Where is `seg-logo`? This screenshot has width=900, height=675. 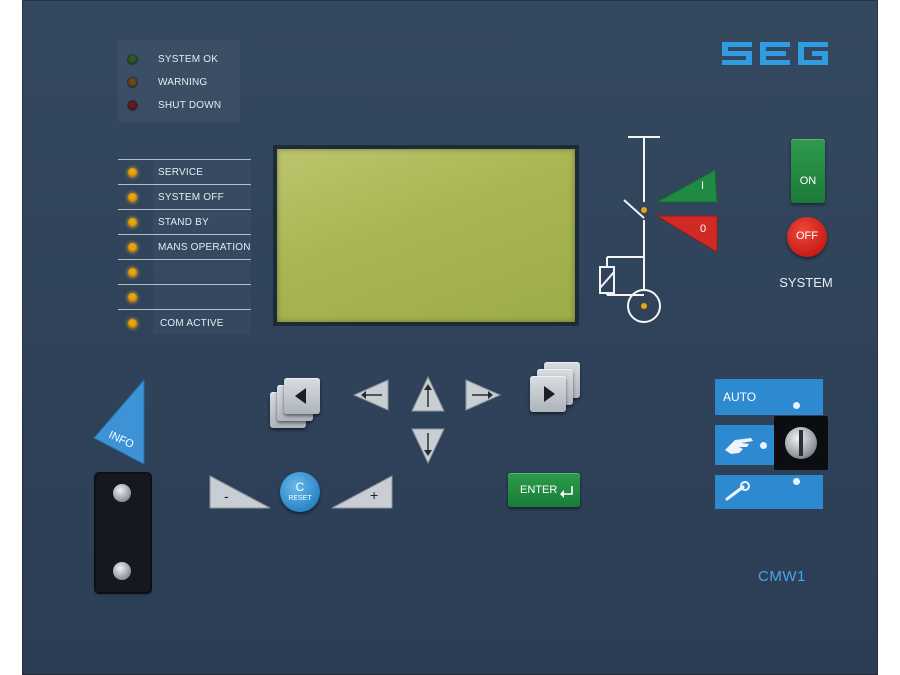 seg-logo is located at coordinates (776, 53).